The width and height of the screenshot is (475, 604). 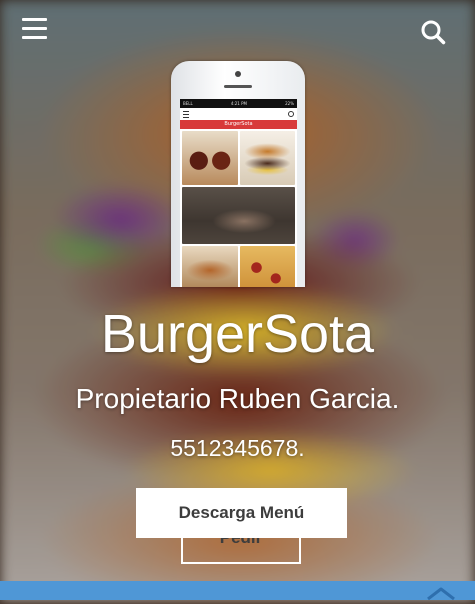 I want to click on phone-mockup-image: BELL 4:21 PM 22% BurgerSota, so click(x=238, y=174).